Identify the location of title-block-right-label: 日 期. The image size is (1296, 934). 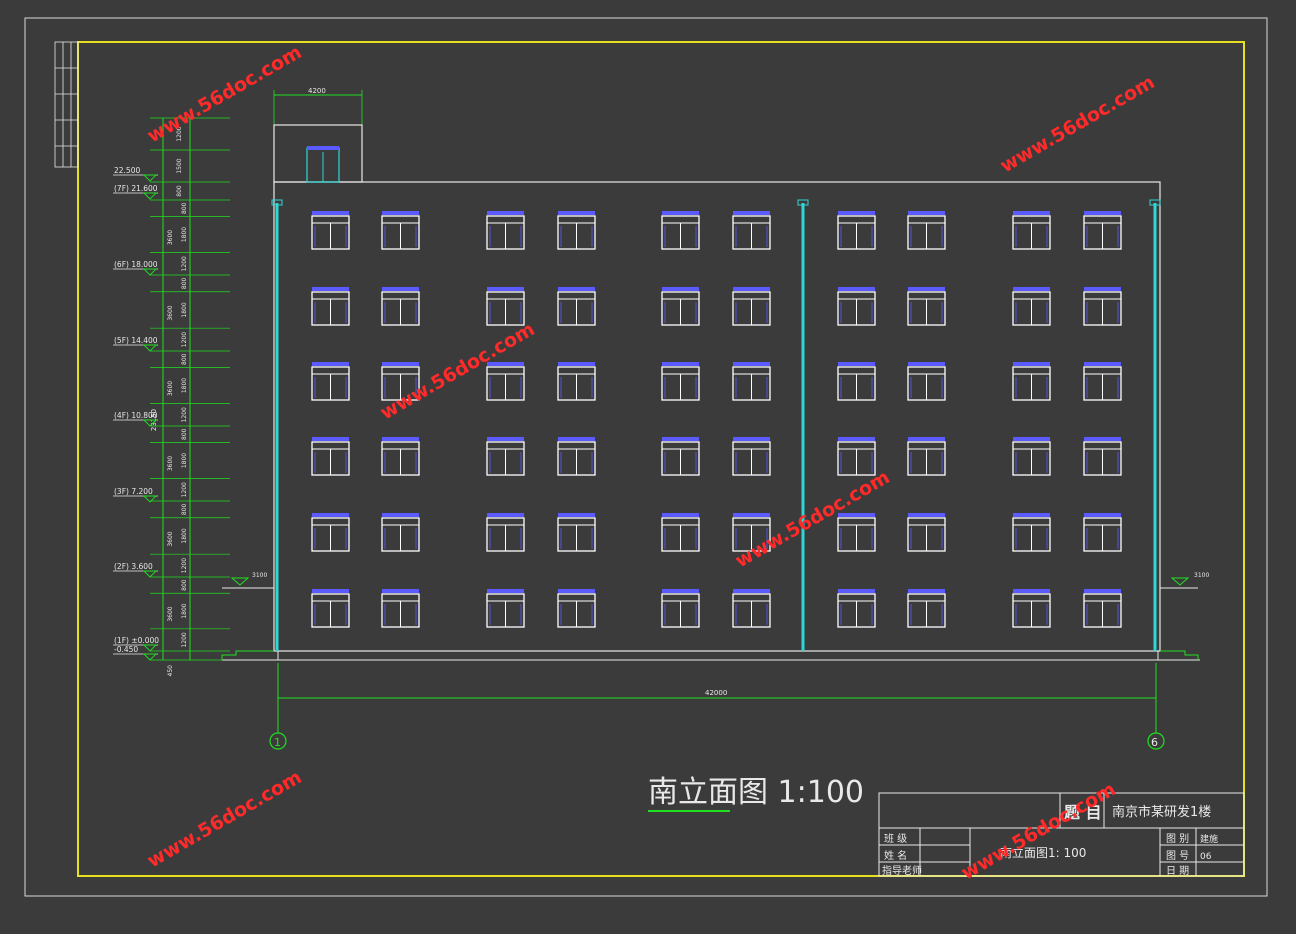
(1177, 871).